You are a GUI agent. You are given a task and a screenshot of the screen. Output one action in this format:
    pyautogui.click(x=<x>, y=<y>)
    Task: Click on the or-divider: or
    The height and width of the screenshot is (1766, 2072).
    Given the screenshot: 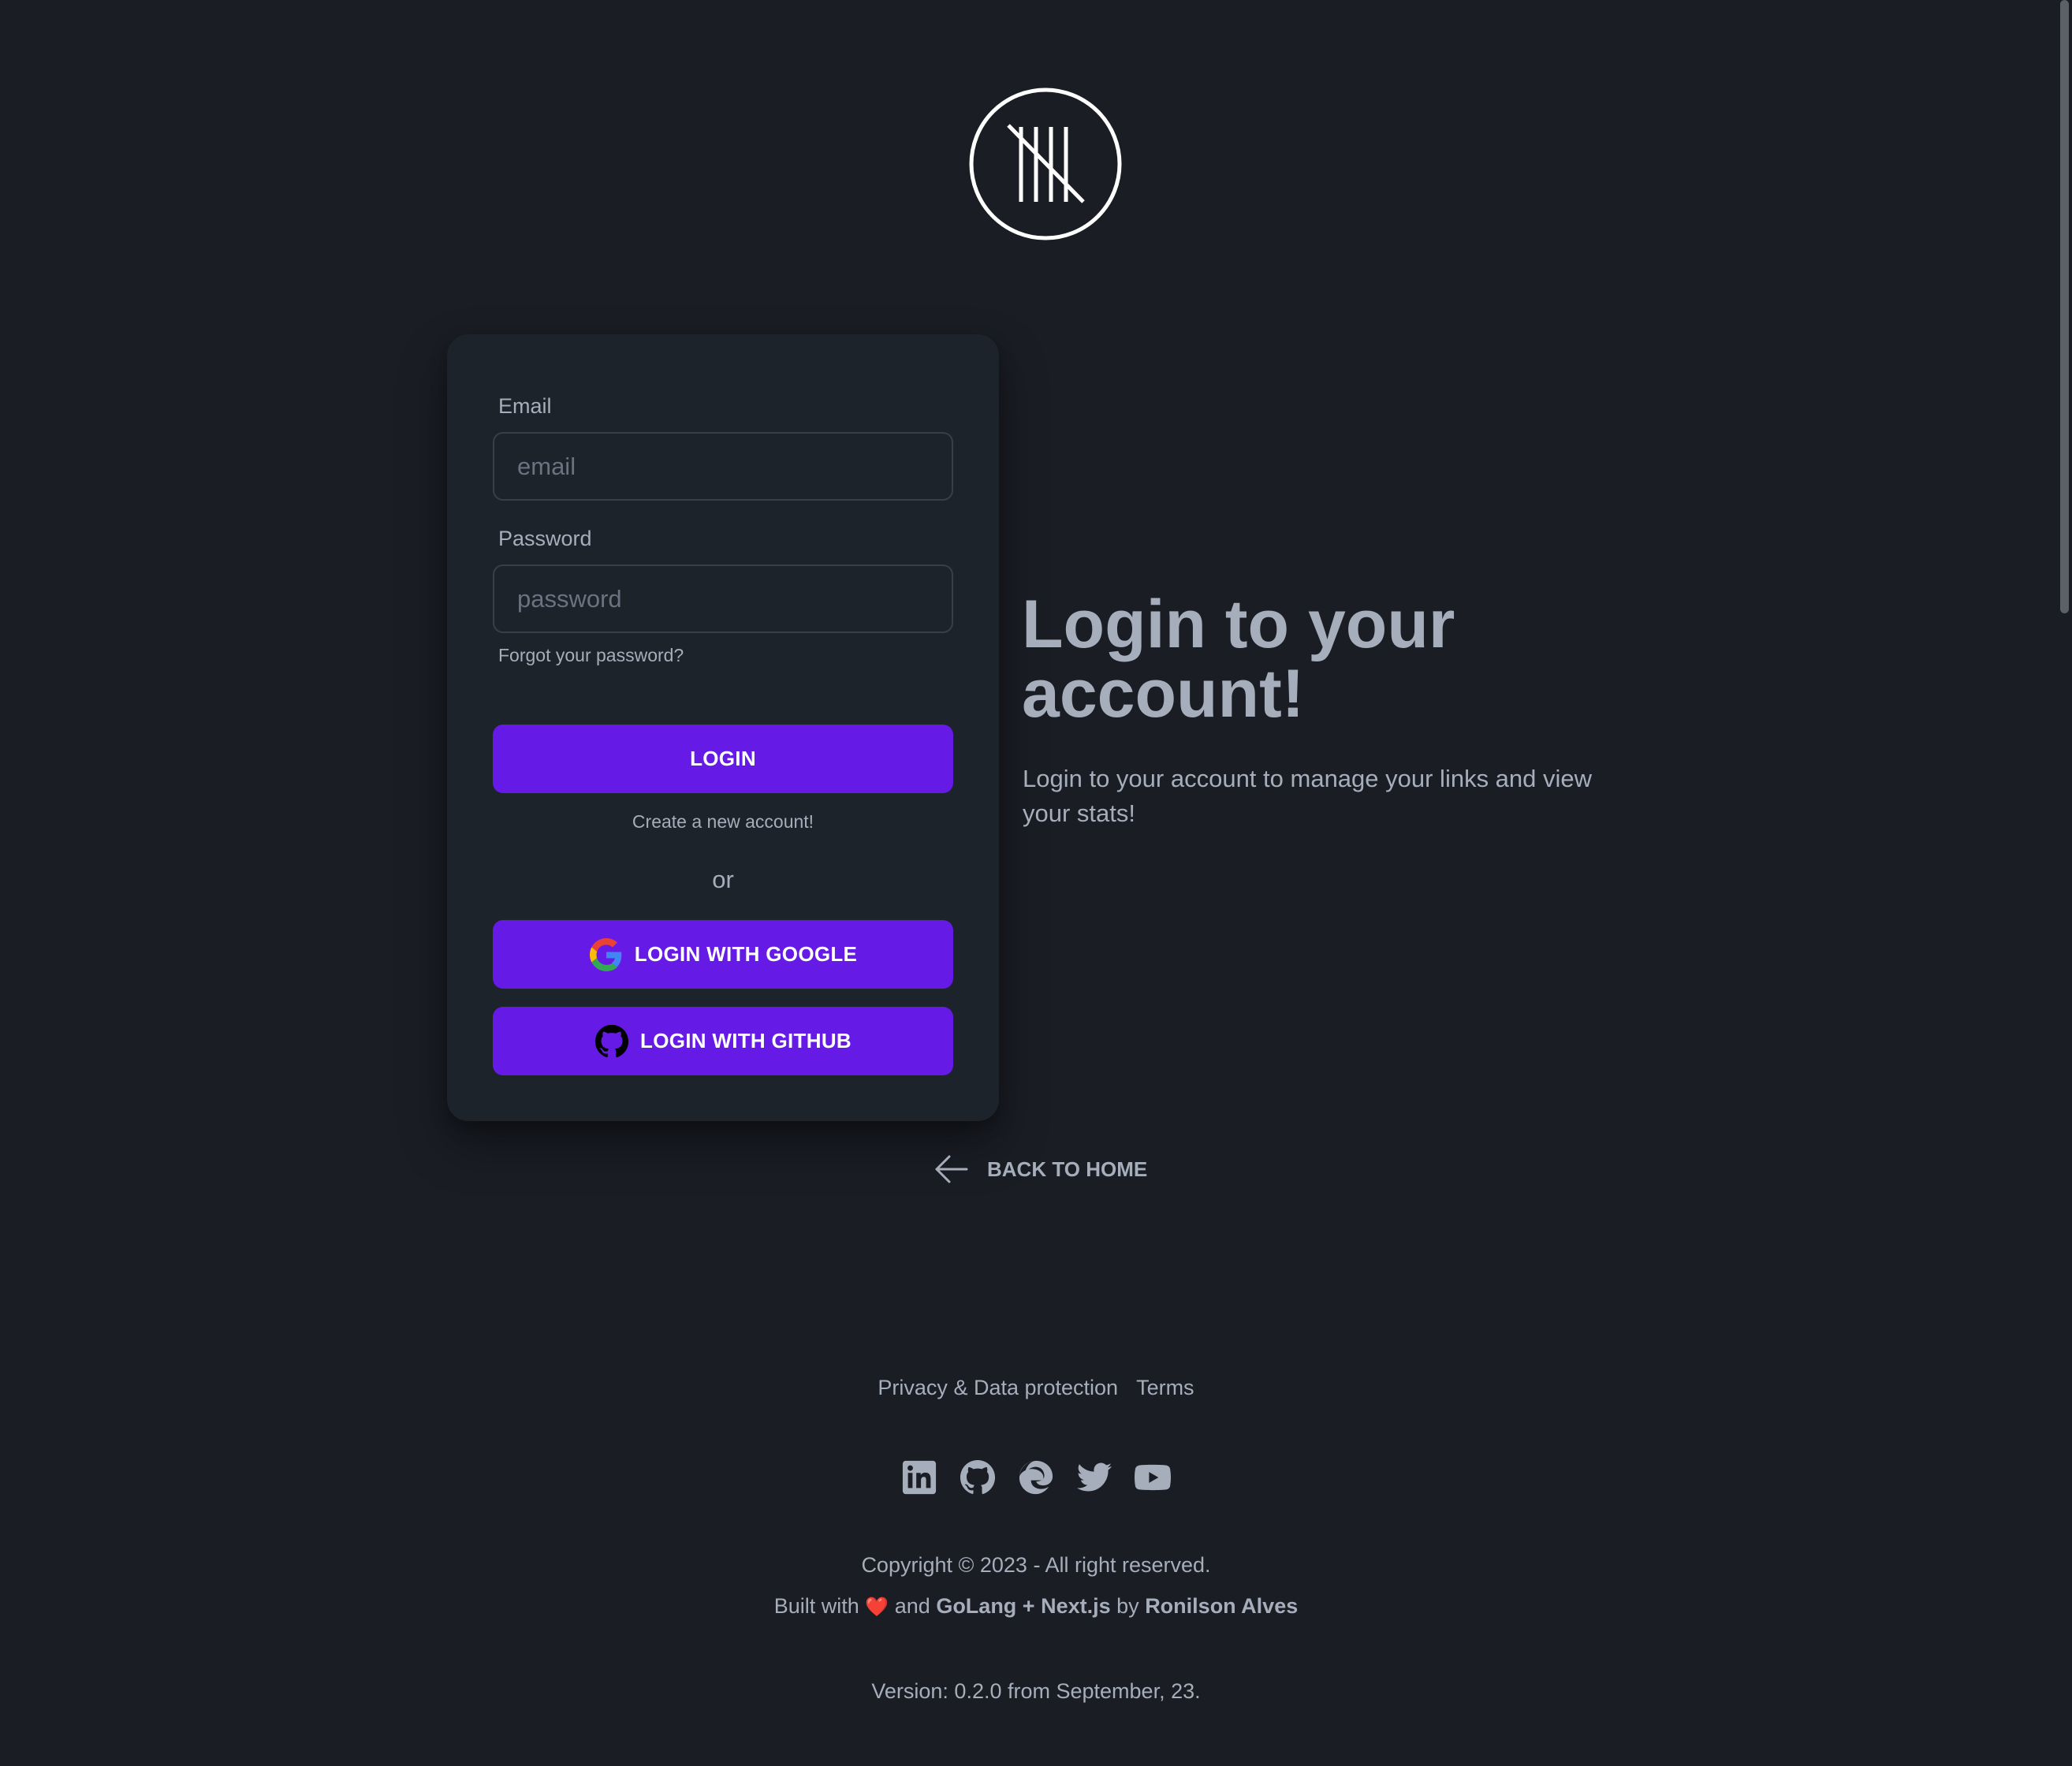 What is the action you would take?
    pyautogui.click(x=723, y=879)
    